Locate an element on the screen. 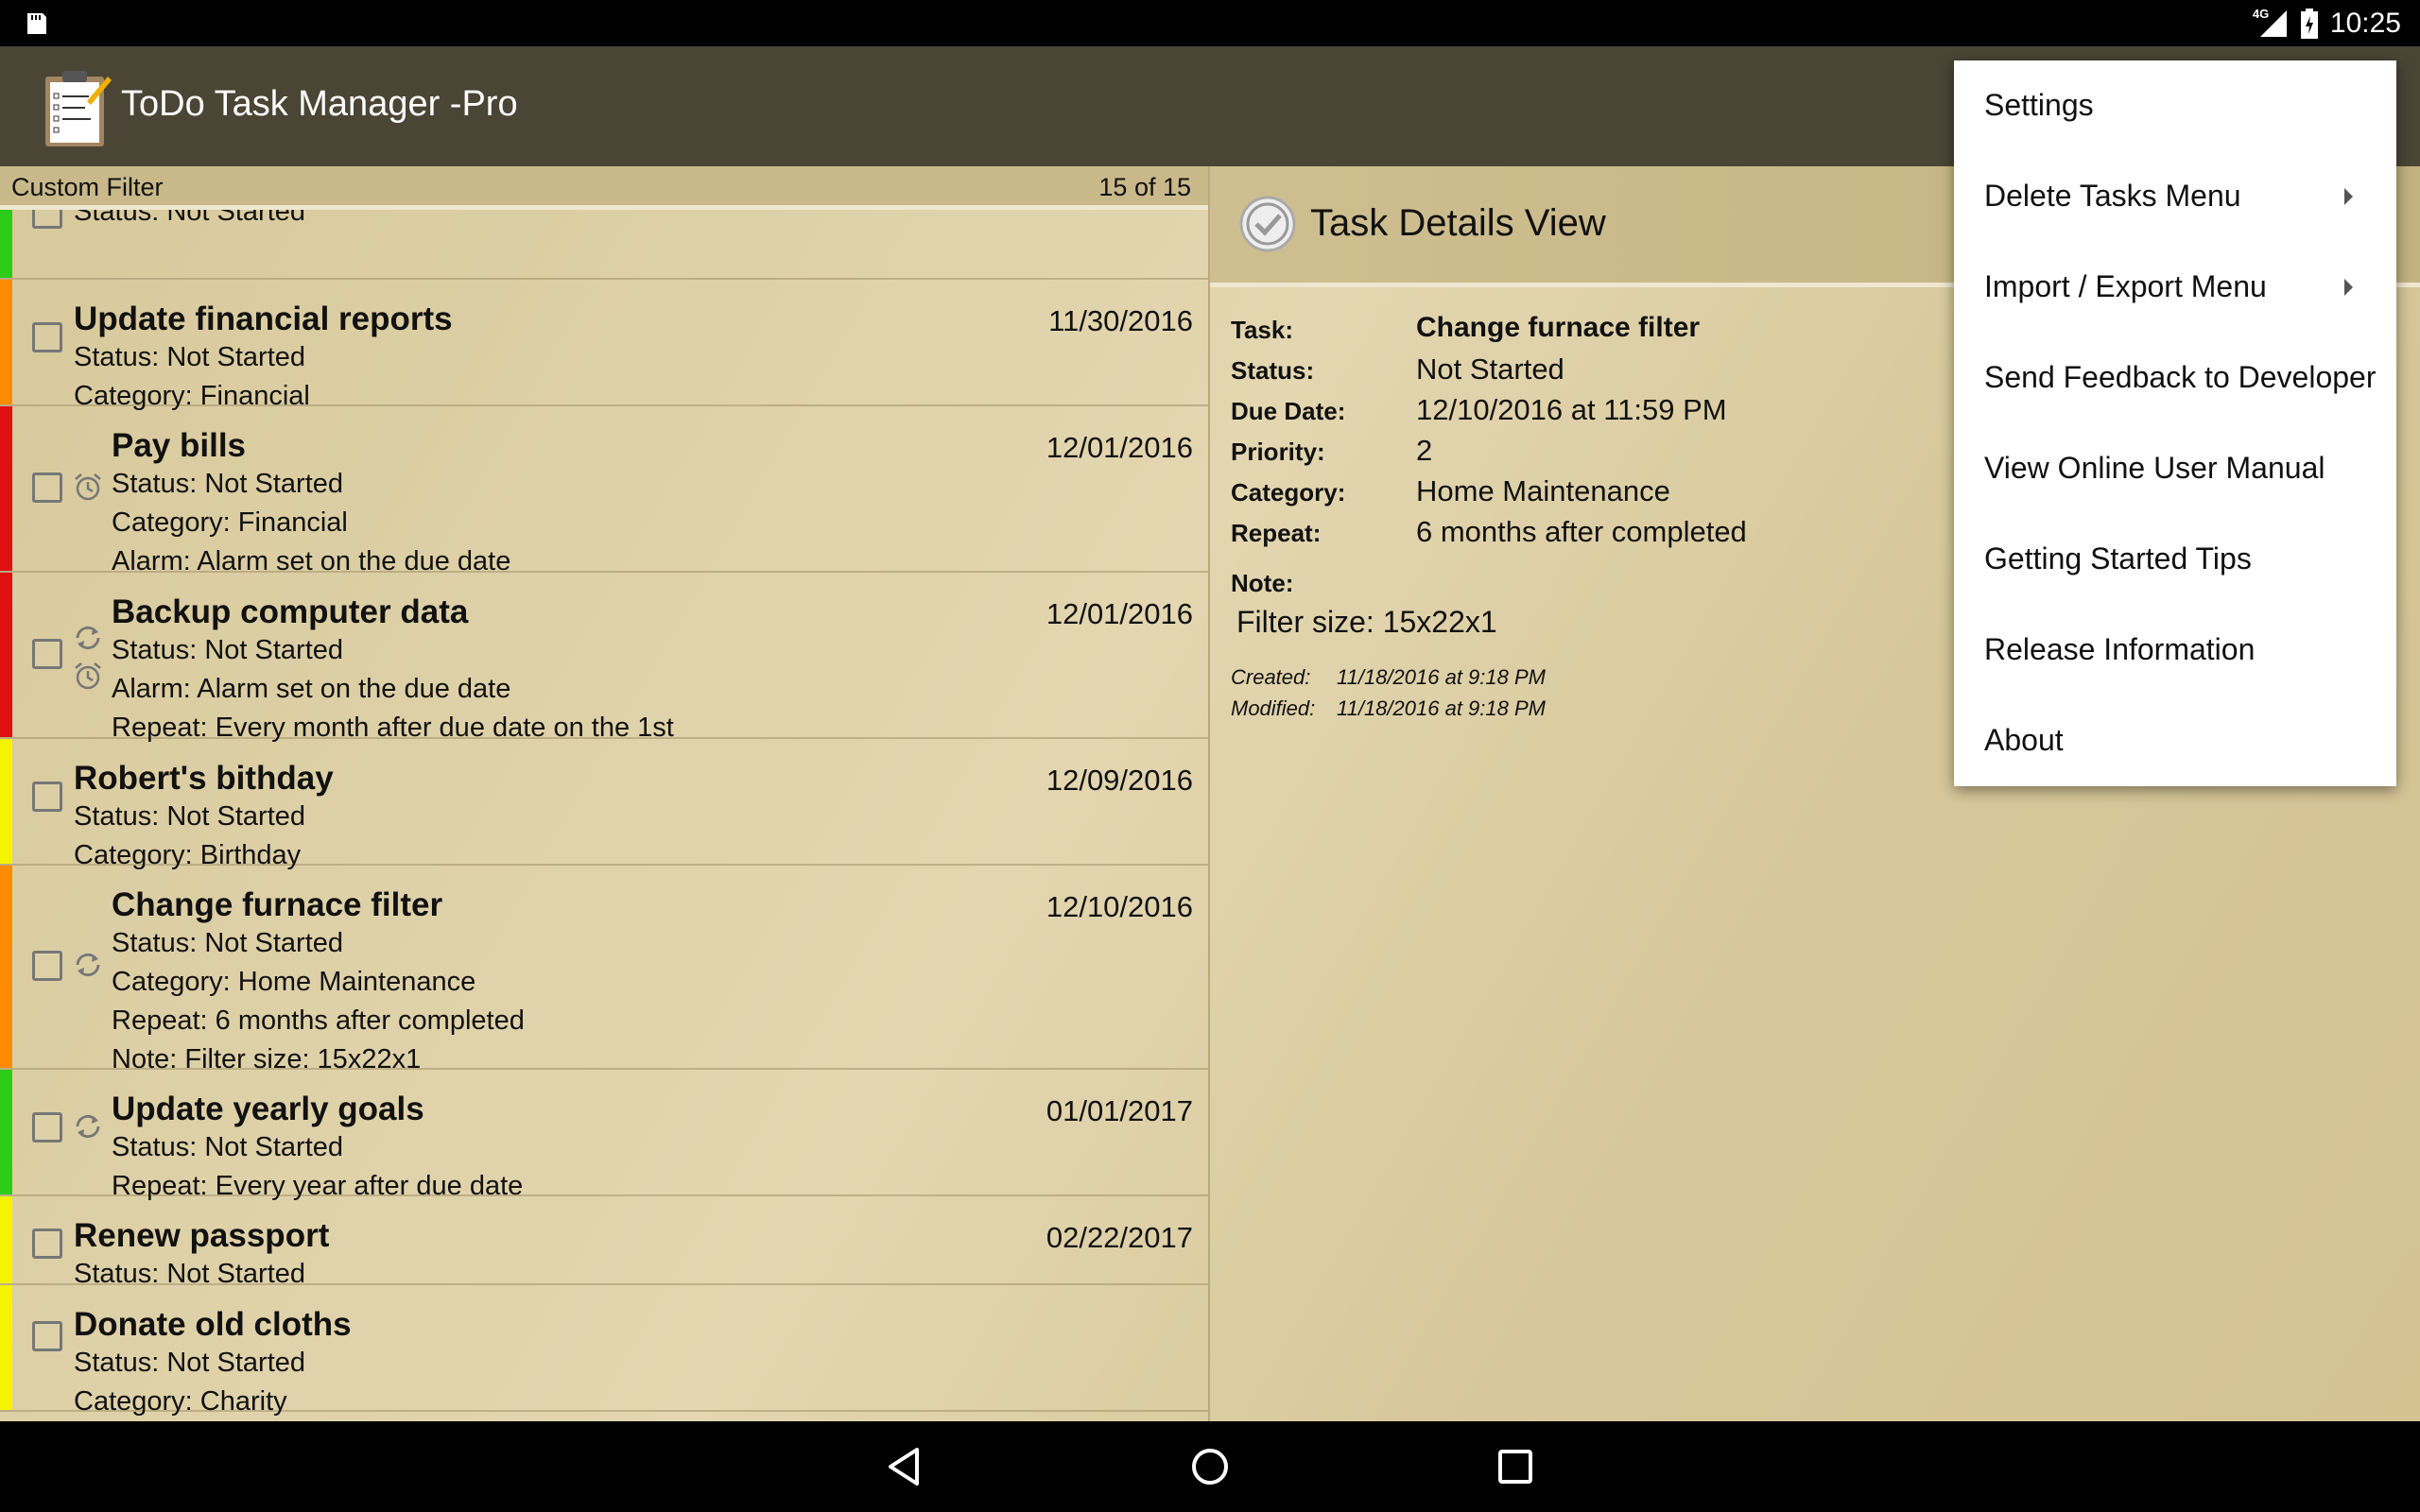  task-due-date: 12/09/2016 is located at coordinates (1119, 780).